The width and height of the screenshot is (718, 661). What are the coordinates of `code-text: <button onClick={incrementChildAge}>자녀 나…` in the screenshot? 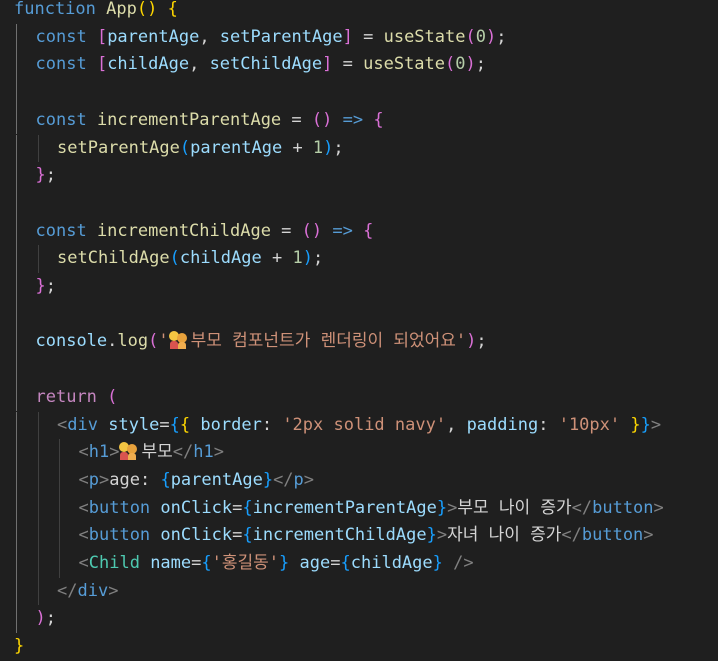 It's located at (366, 536).